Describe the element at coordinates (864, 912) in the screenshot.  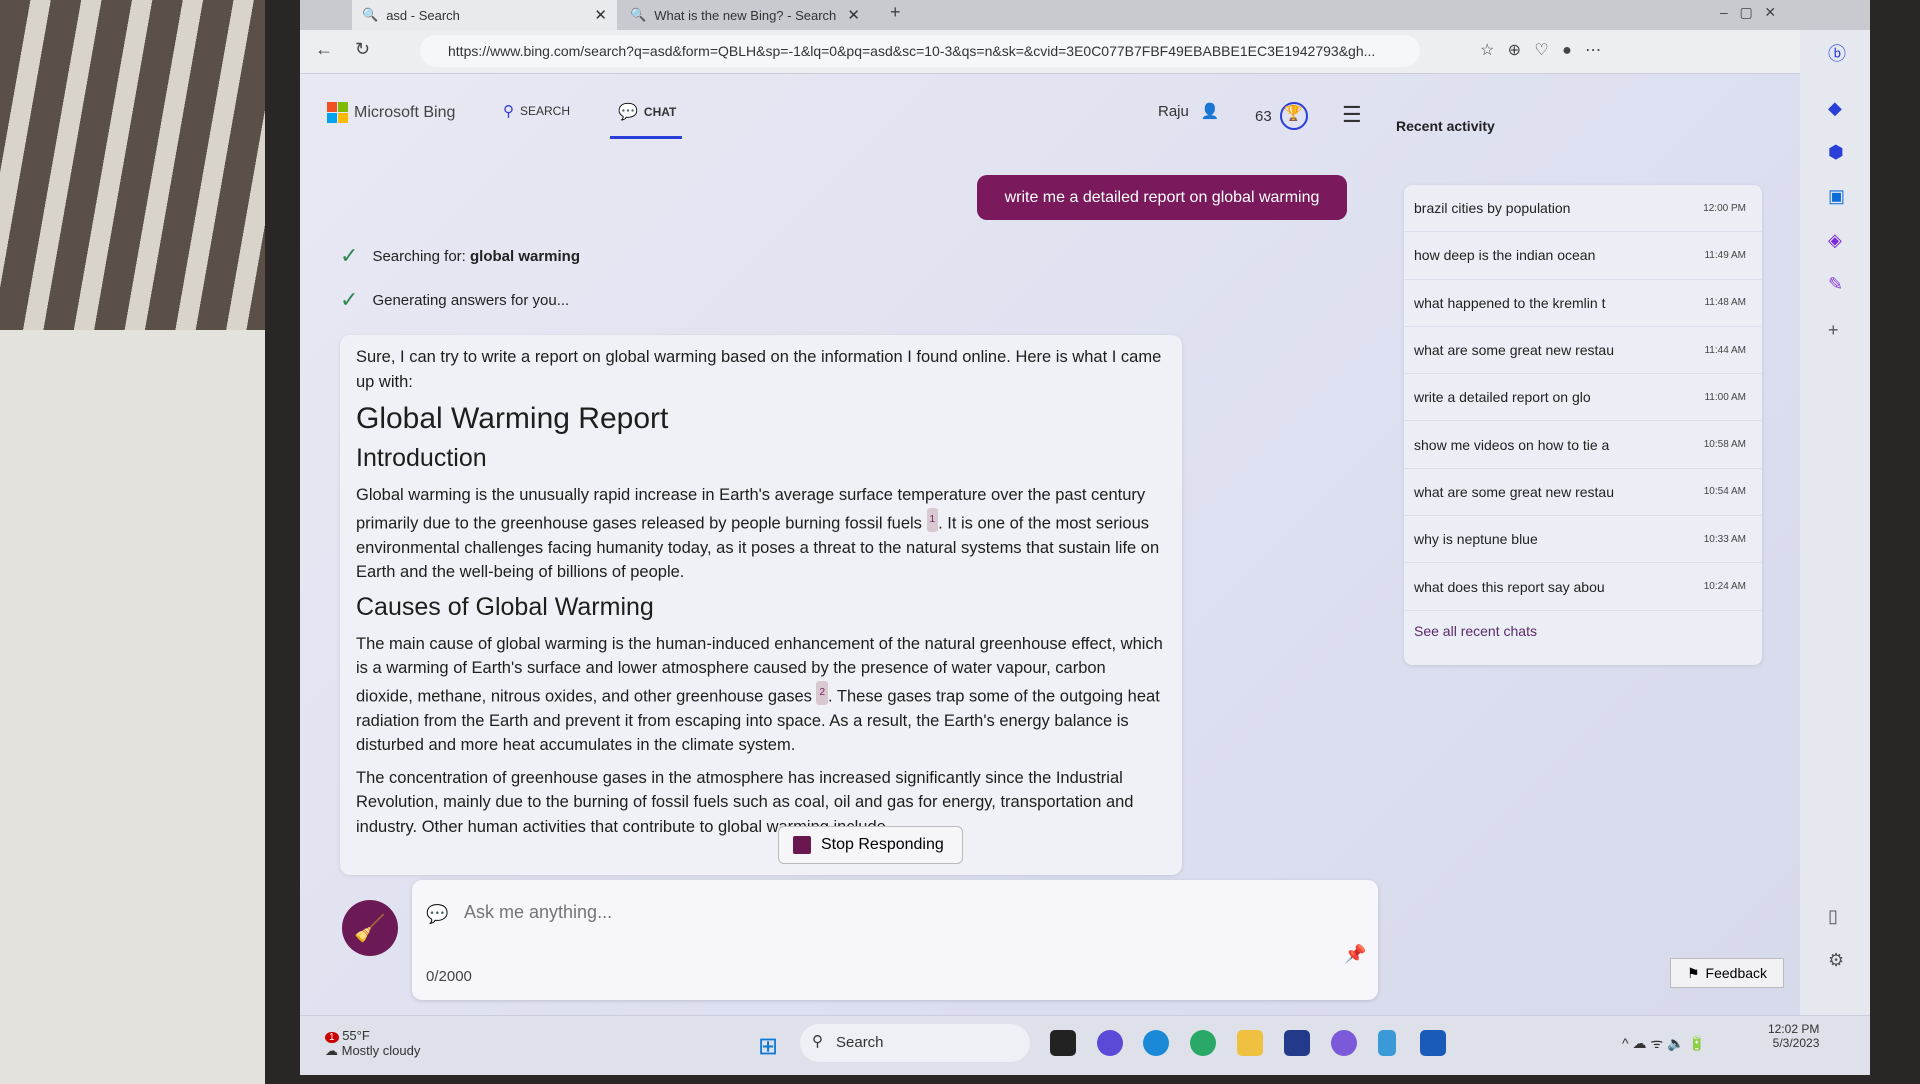
I see `chat-input` at that location.